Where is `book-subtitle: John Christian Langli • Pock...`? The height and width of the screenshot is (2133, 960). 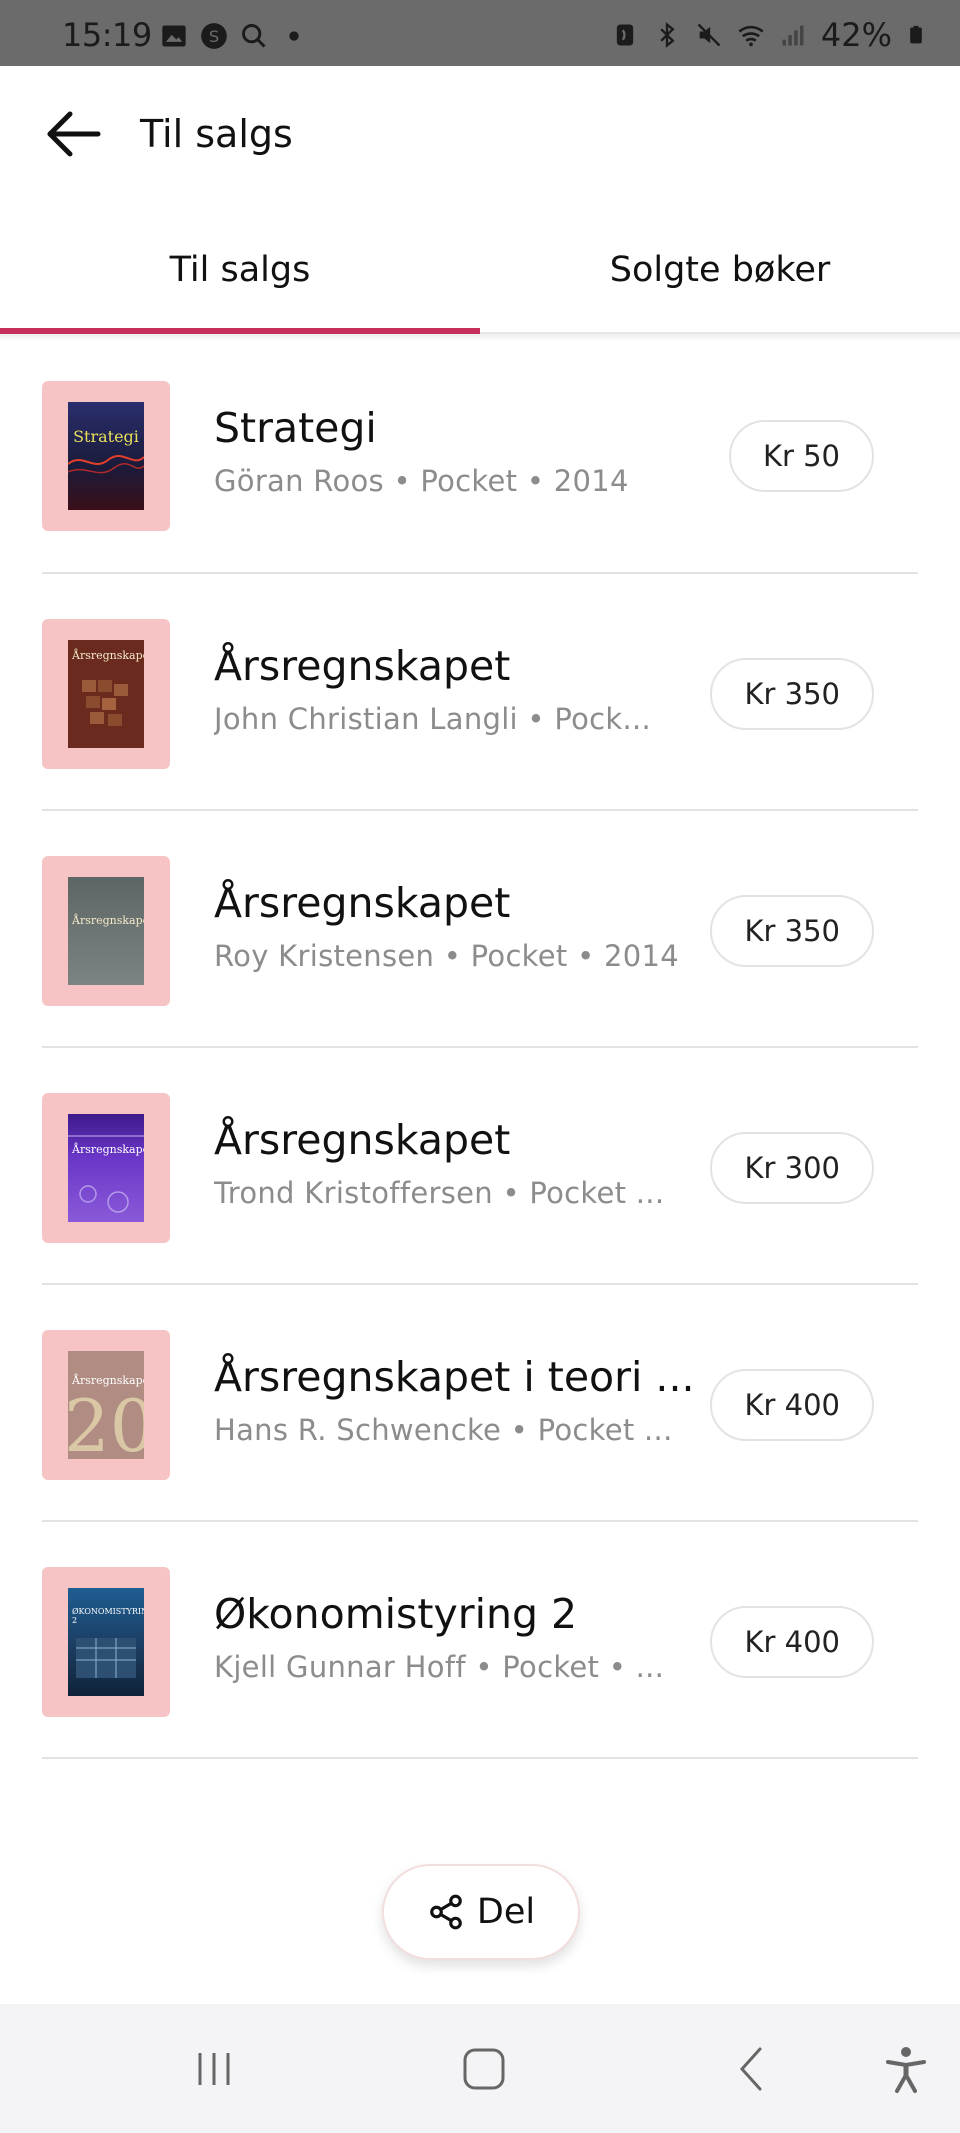
book-subtitle: John Christian Langli • Pock... is located at coordinates (433, 719).